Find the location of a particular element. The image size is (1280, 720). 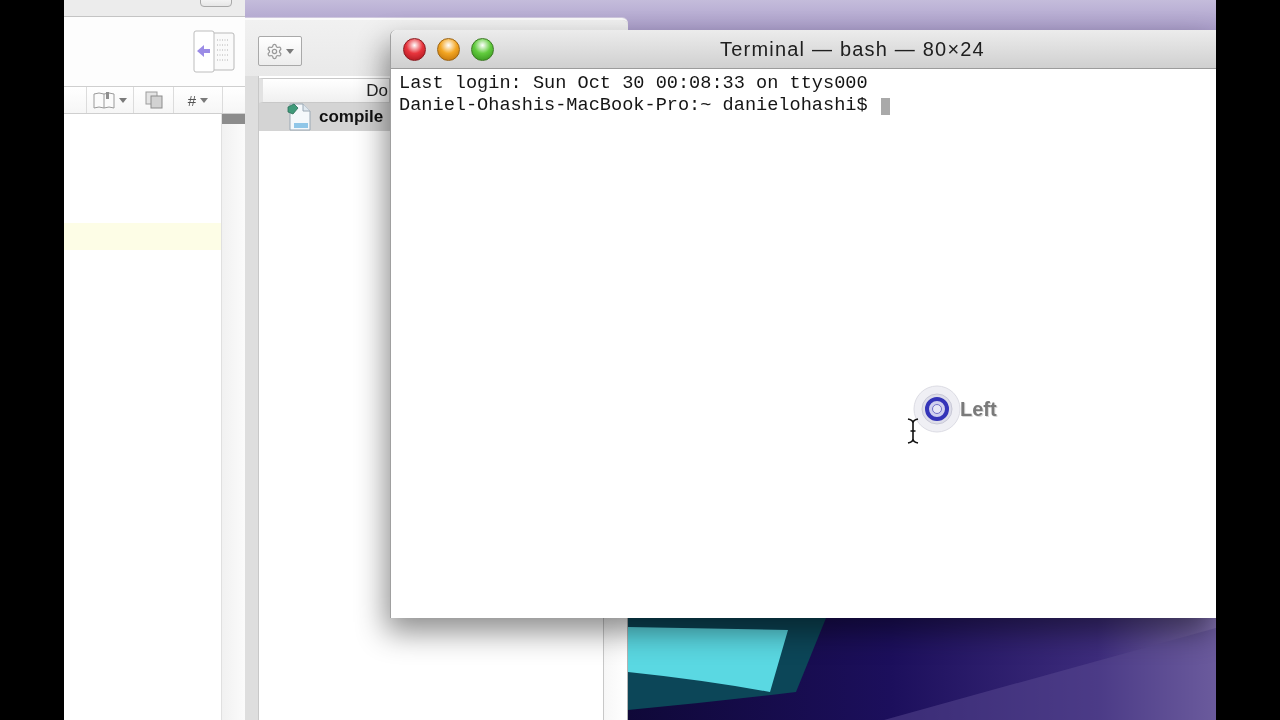

column-header: Do is located at coordinates (324, 90).